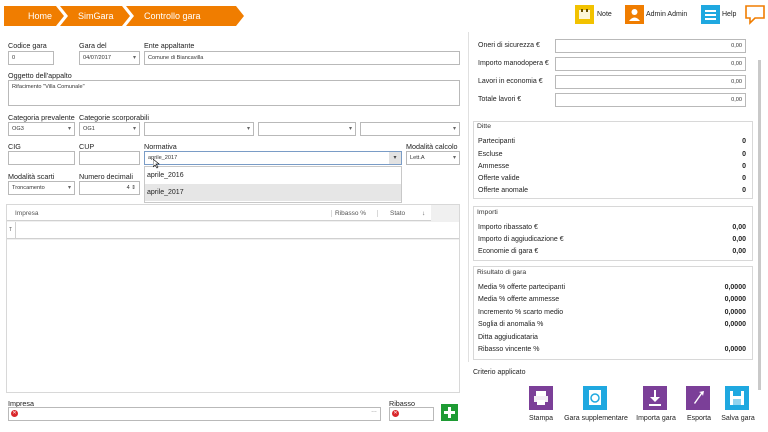 This screenshot has height=432, width=768. I want to click on ditte-row-label: Partecipanti, so click(496, 141).